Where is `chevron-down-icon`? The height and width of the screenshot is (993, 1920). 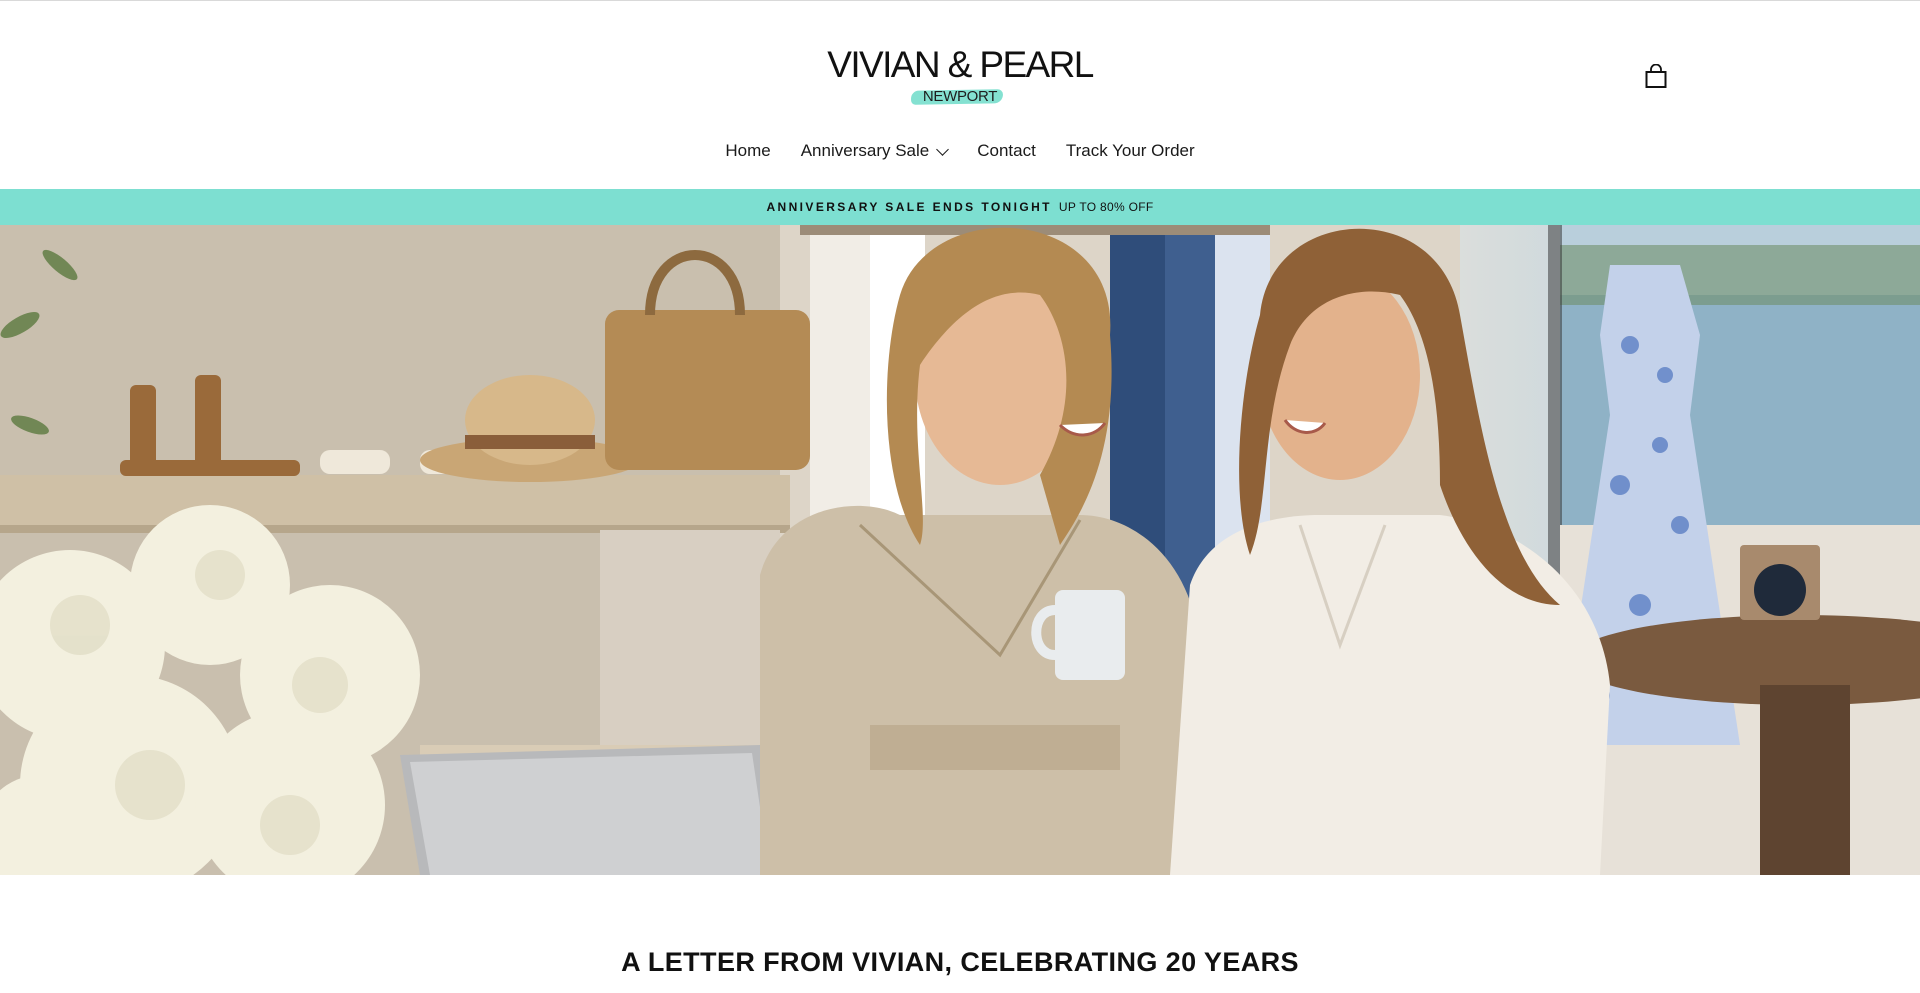
chevron-down-icon is located at coordinates (943, 149).